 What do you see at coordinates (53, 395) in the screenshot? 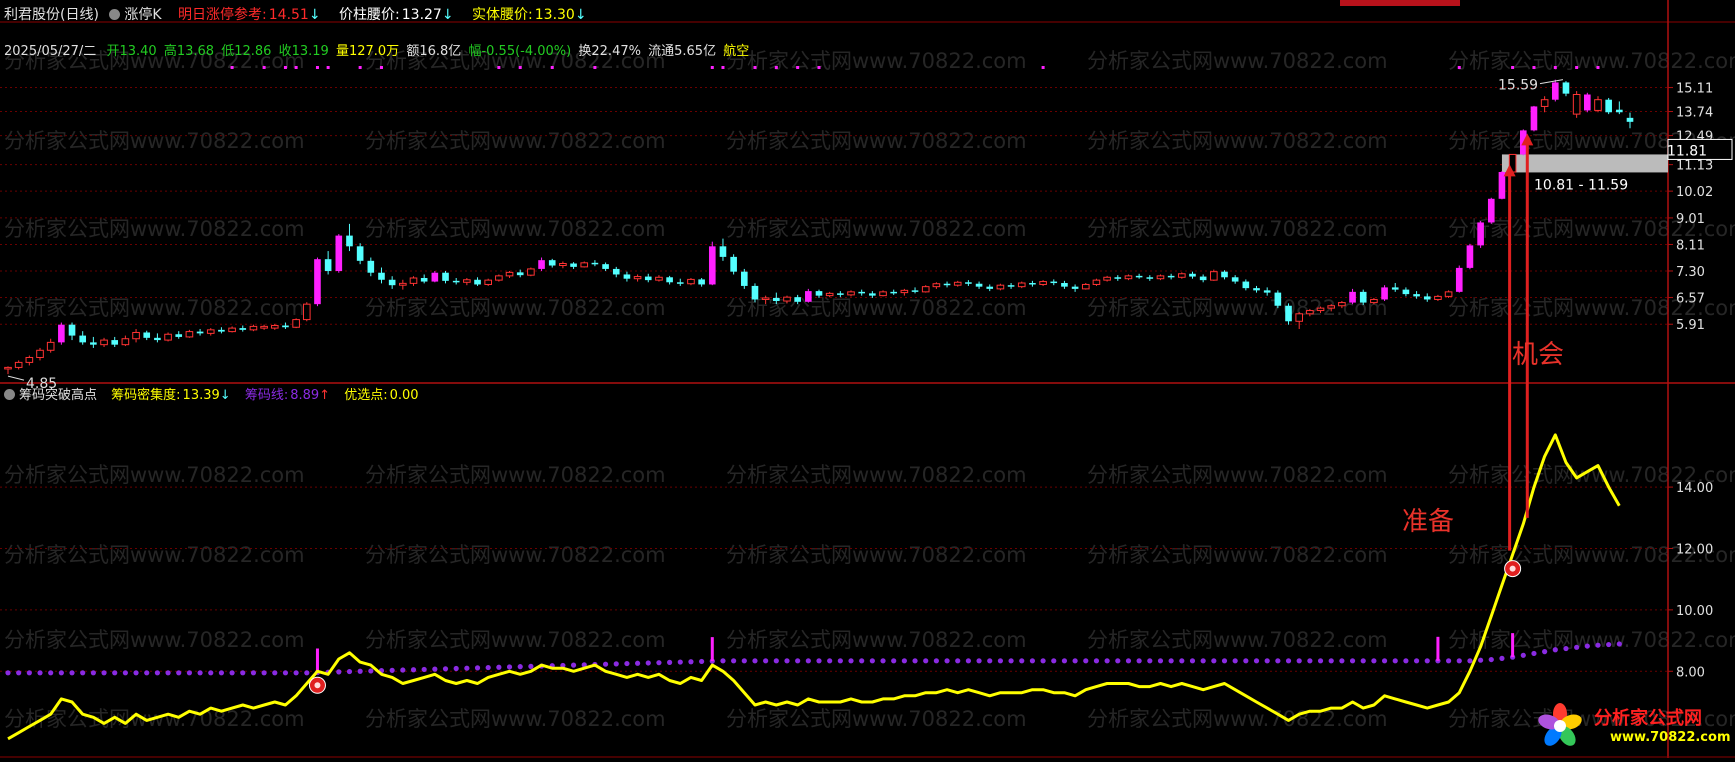
I see `indicator-selector: 筹码突破高点` at bounding box center [53, 395].